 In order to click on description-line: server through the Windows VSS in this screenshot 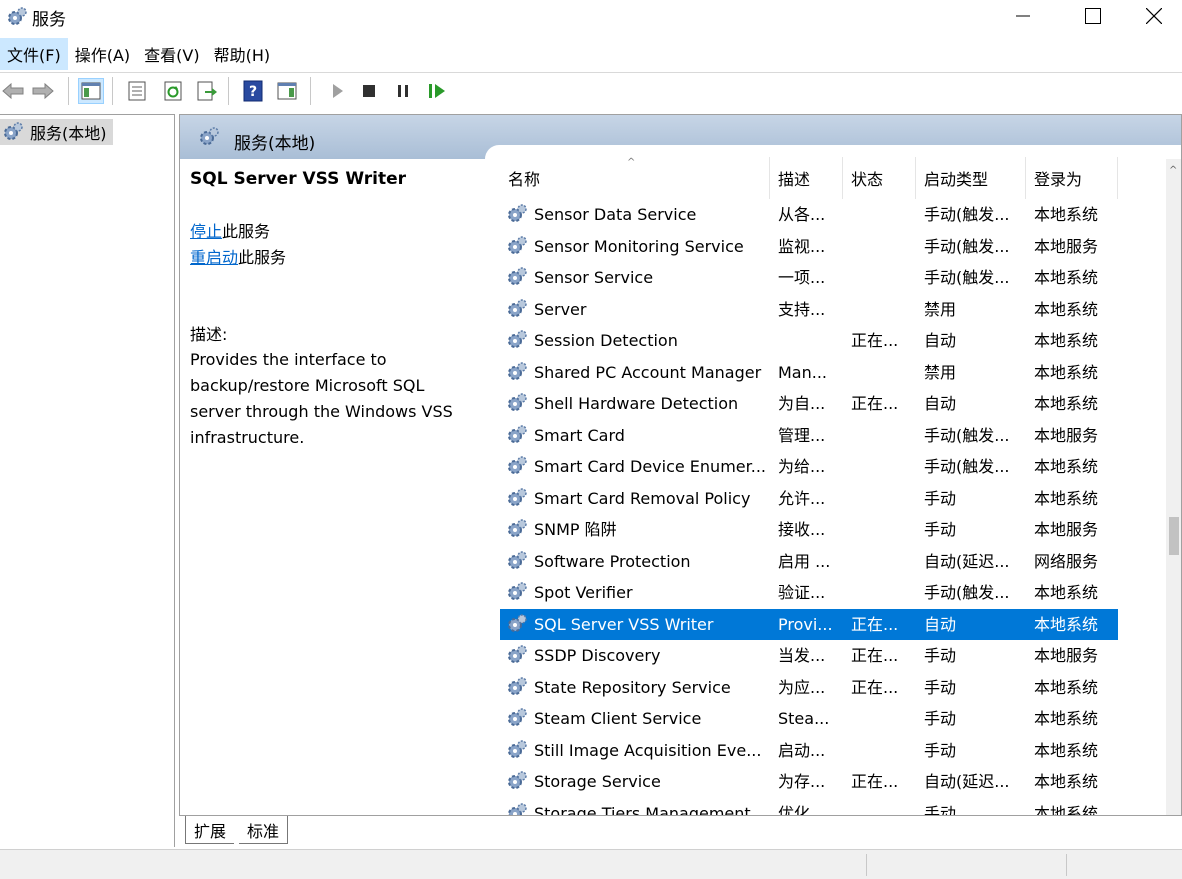, I will do `click(321, 411)`.